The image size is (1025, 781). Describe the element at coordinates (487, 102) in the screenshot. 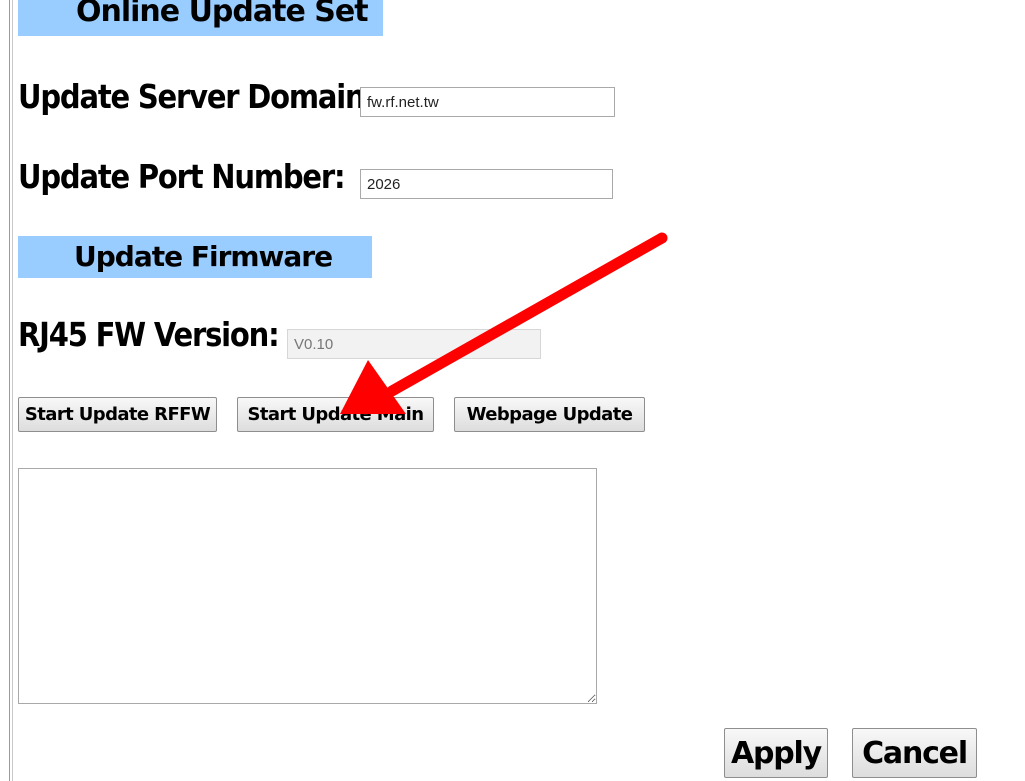

I see `update-server-domain-input` at that location.